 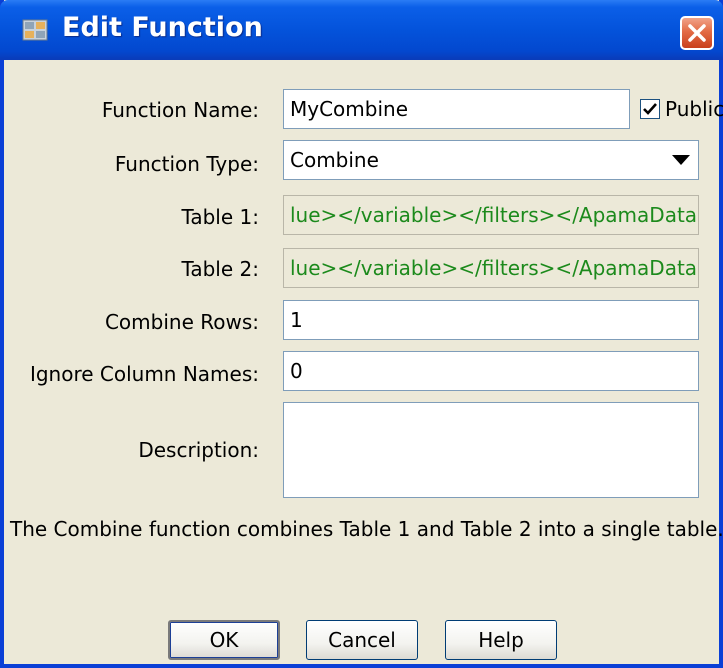 I want to click on close-icon, so click(x=697, y=33).